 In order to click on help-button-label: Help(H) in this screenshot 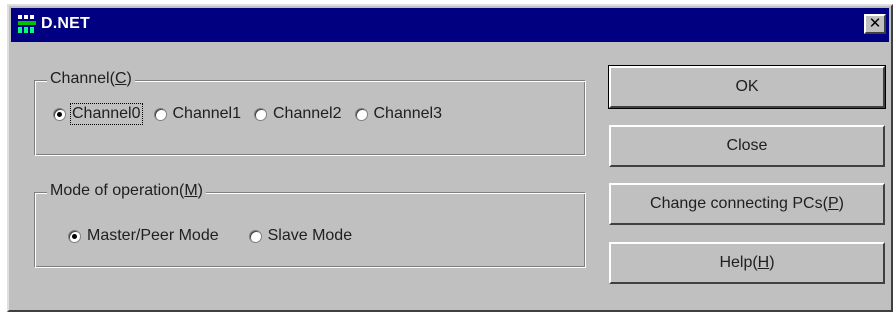, I will do `click(747, 262)`.